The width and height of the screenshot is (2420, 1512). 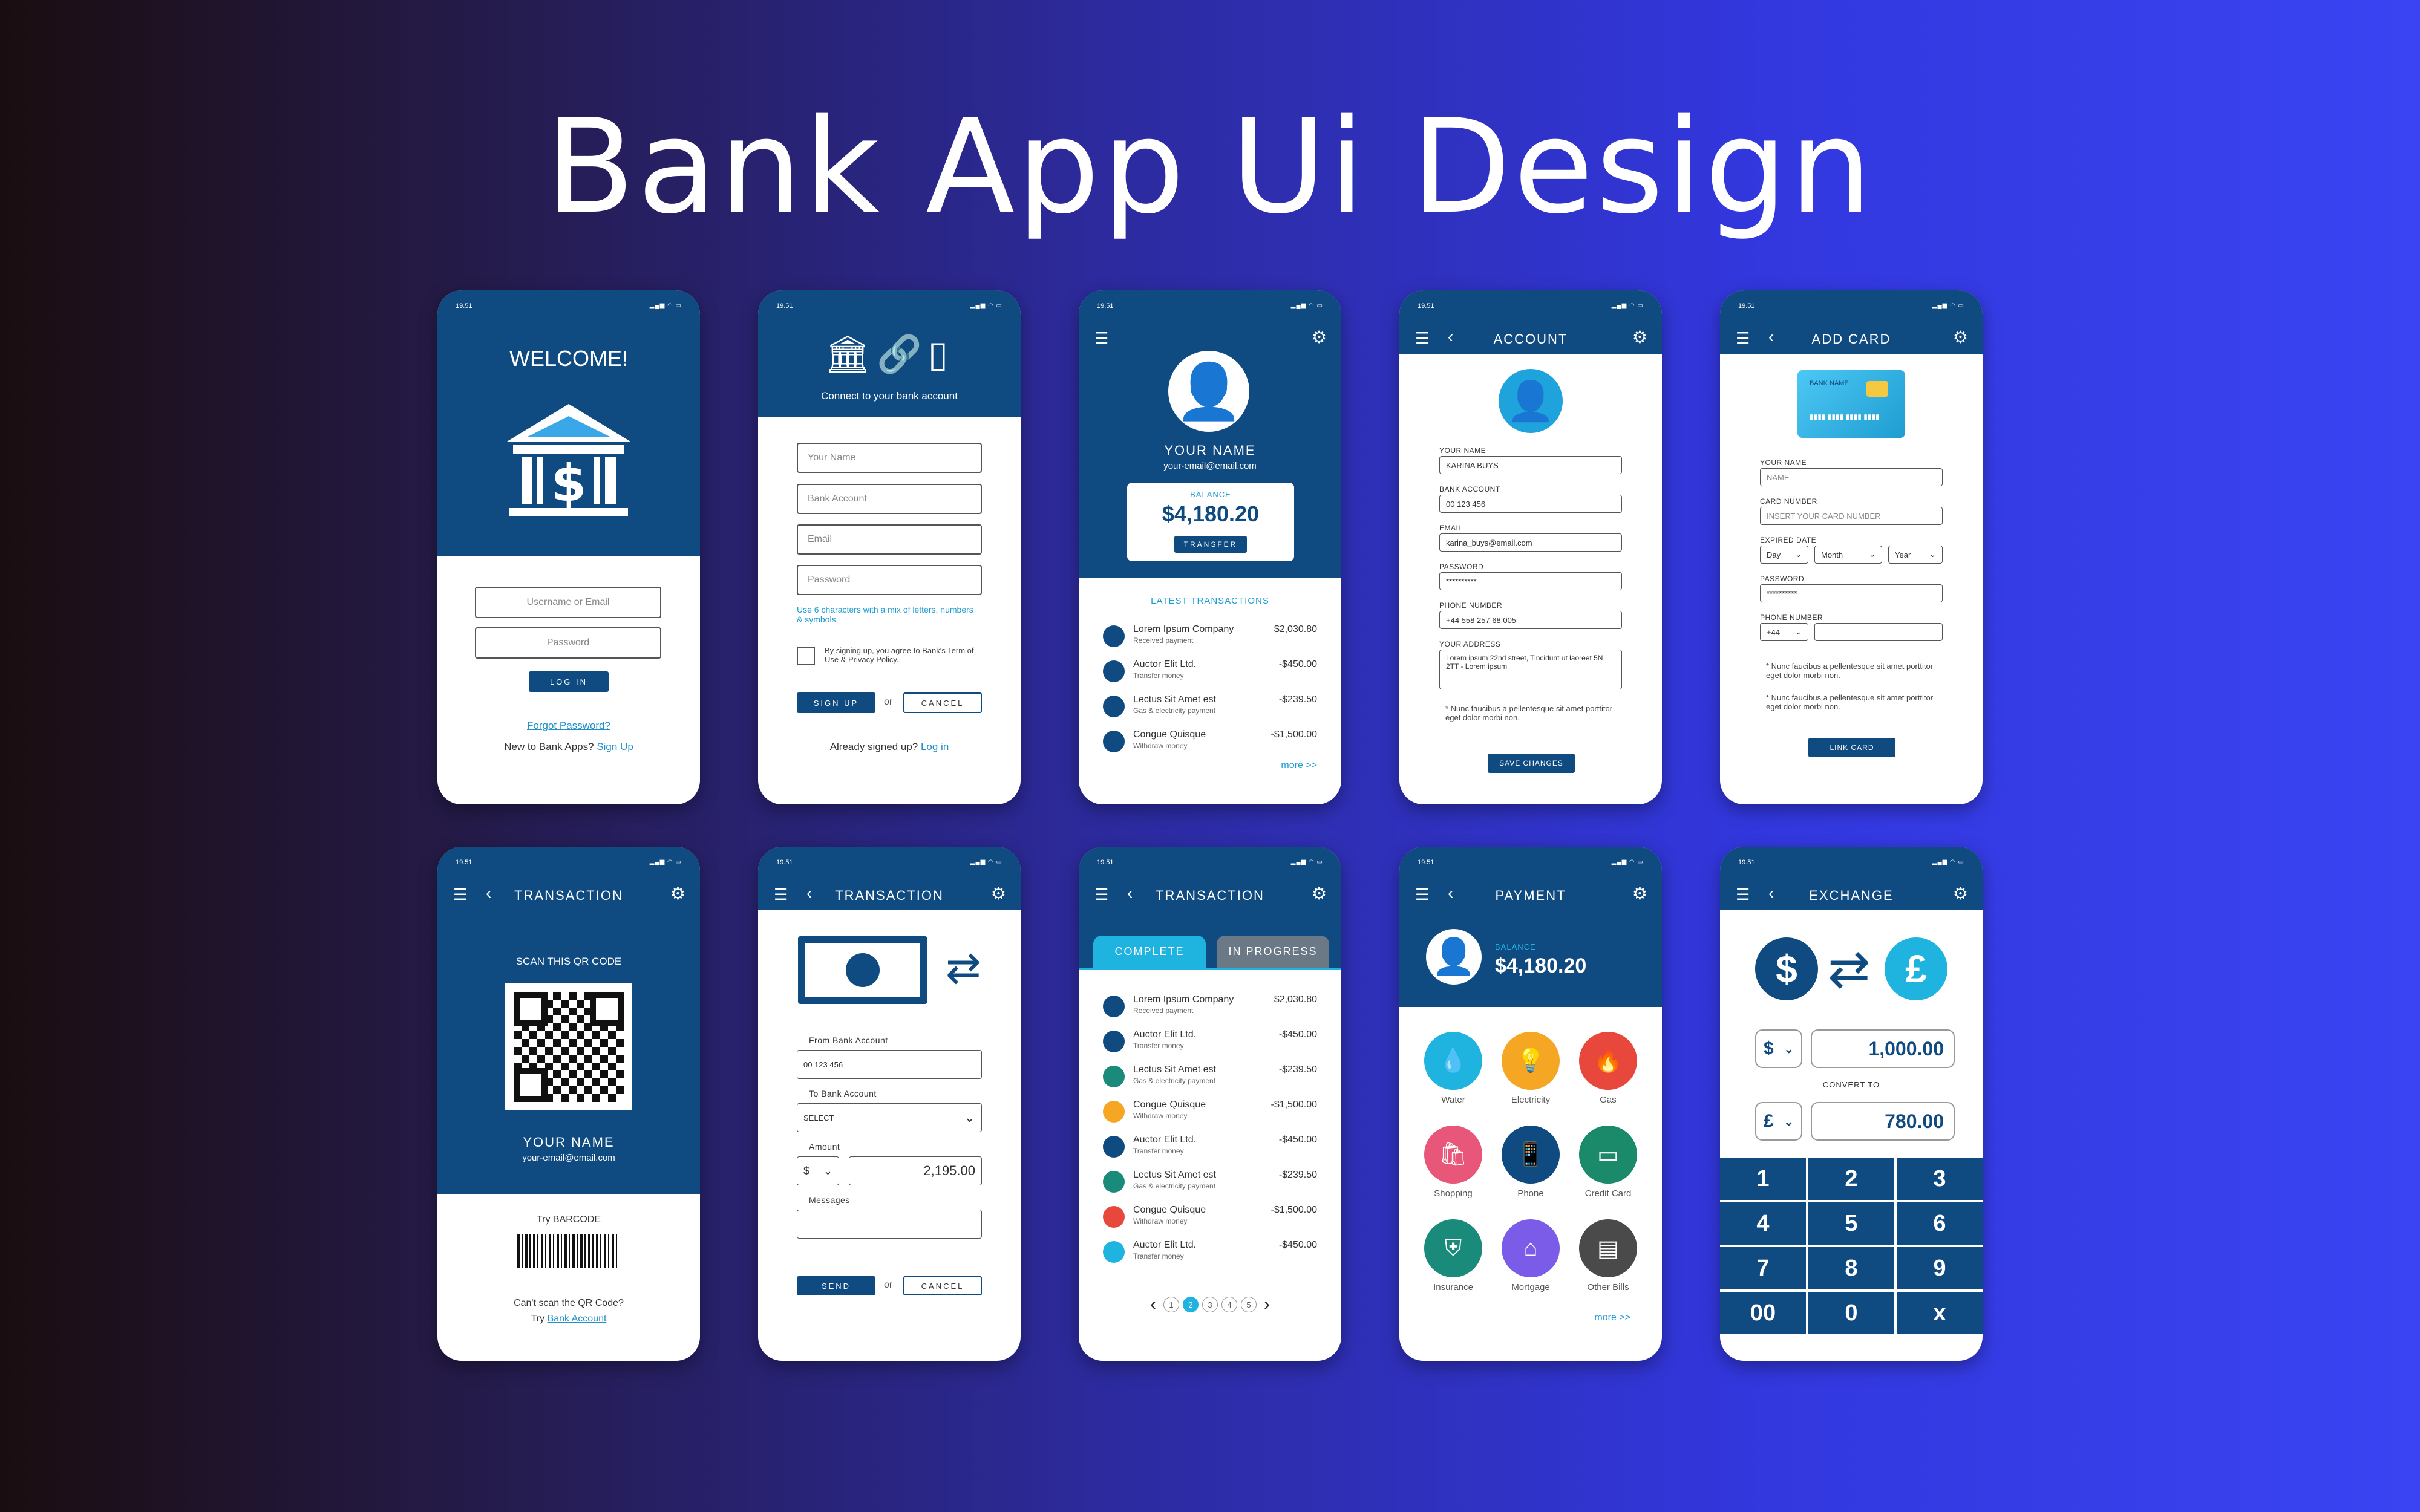 I want to click on keypad-key: 00, so click(x=1763, y=1313).